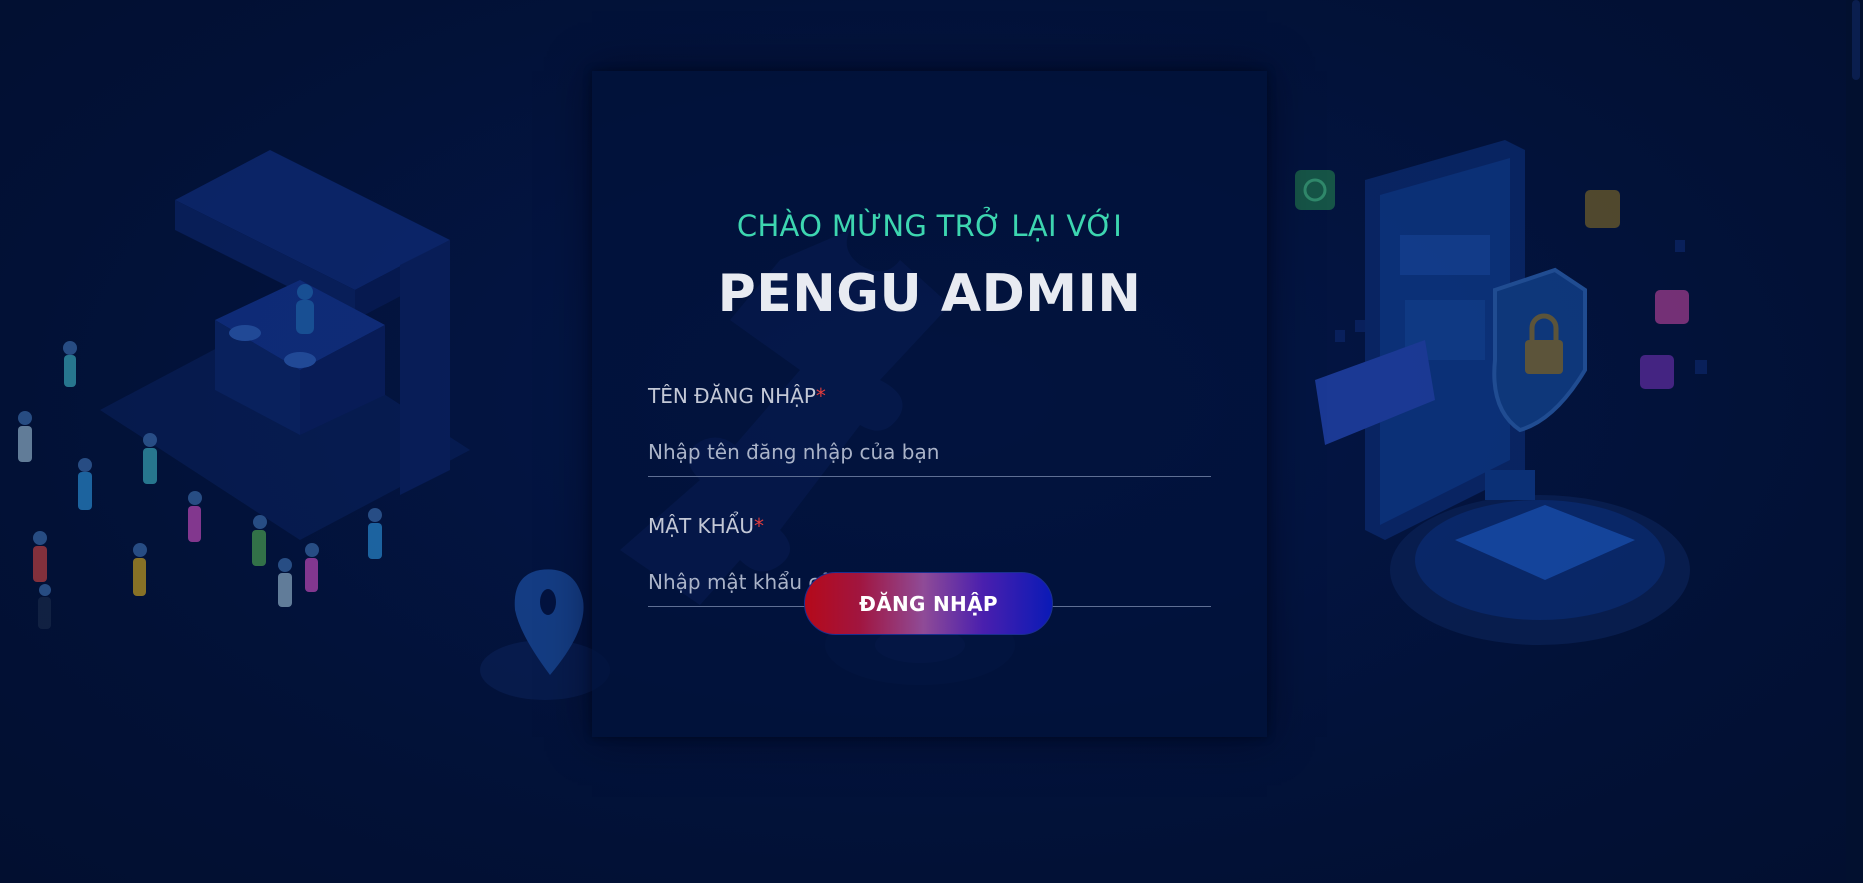 This screenshot has height=883, width=1863. I want to click on welcome-heading: CHÀO MỪNG TRỞ LẠI VỚI, so click(929, 226).